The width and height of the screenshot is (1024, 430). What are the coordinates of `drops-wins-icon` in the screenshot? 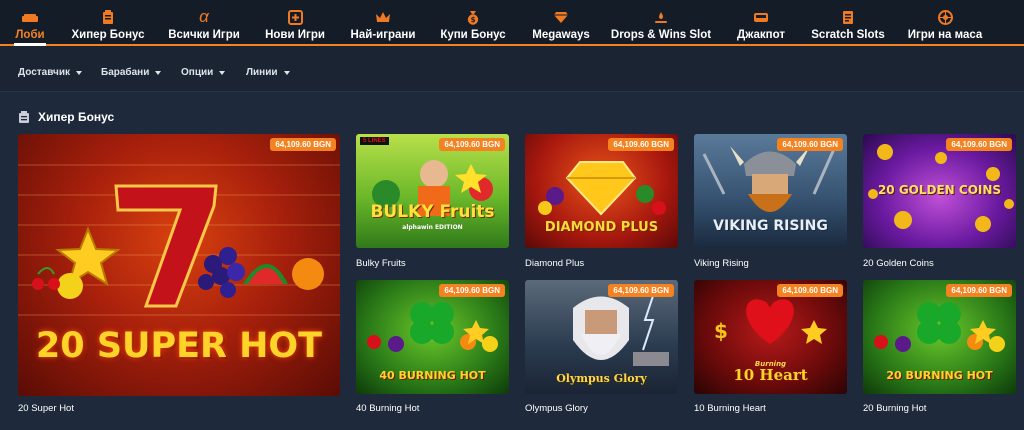 It's located at (661, 17).